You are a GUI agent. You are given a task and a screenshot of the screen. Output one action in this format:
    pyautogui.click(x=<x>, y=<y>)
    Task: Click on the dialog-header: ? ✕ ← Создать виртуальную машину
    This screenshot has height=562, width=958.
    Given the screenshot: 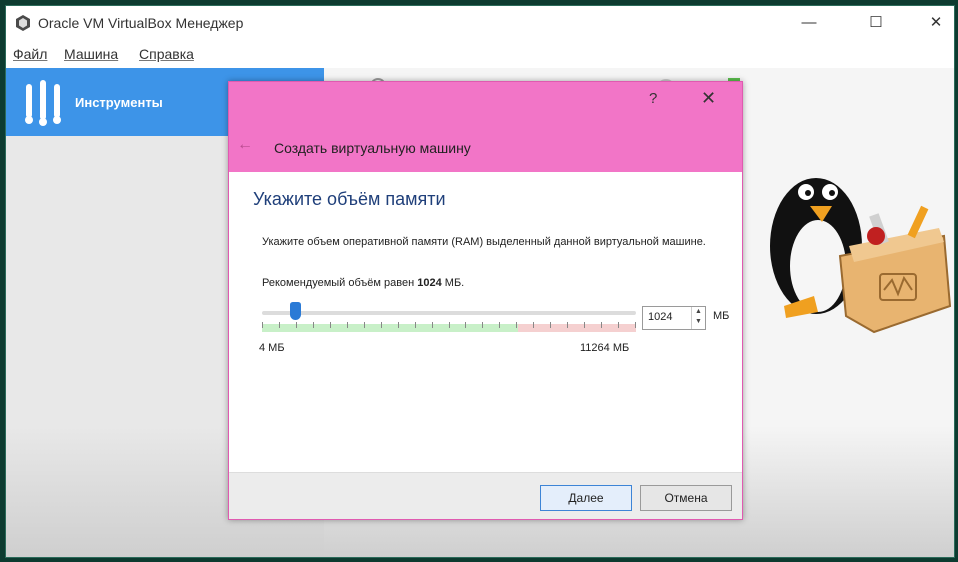 What is the action you would take?
    pyautogui.click(x=485, y=127)
    